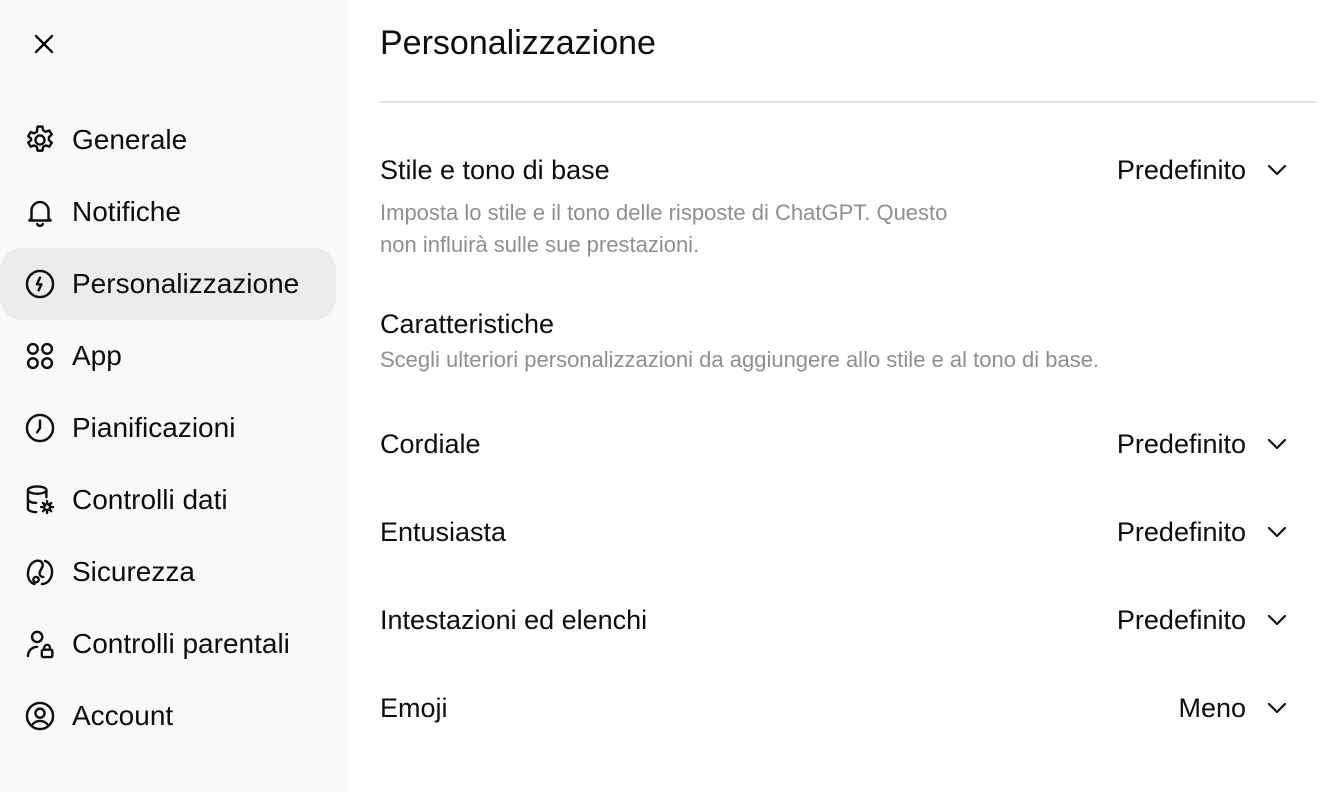  What do you see at coordinates (181, 643) in the screenshot?
I see `sidebar-item-label: Controlli parentali` at bounding box center [181, 643].